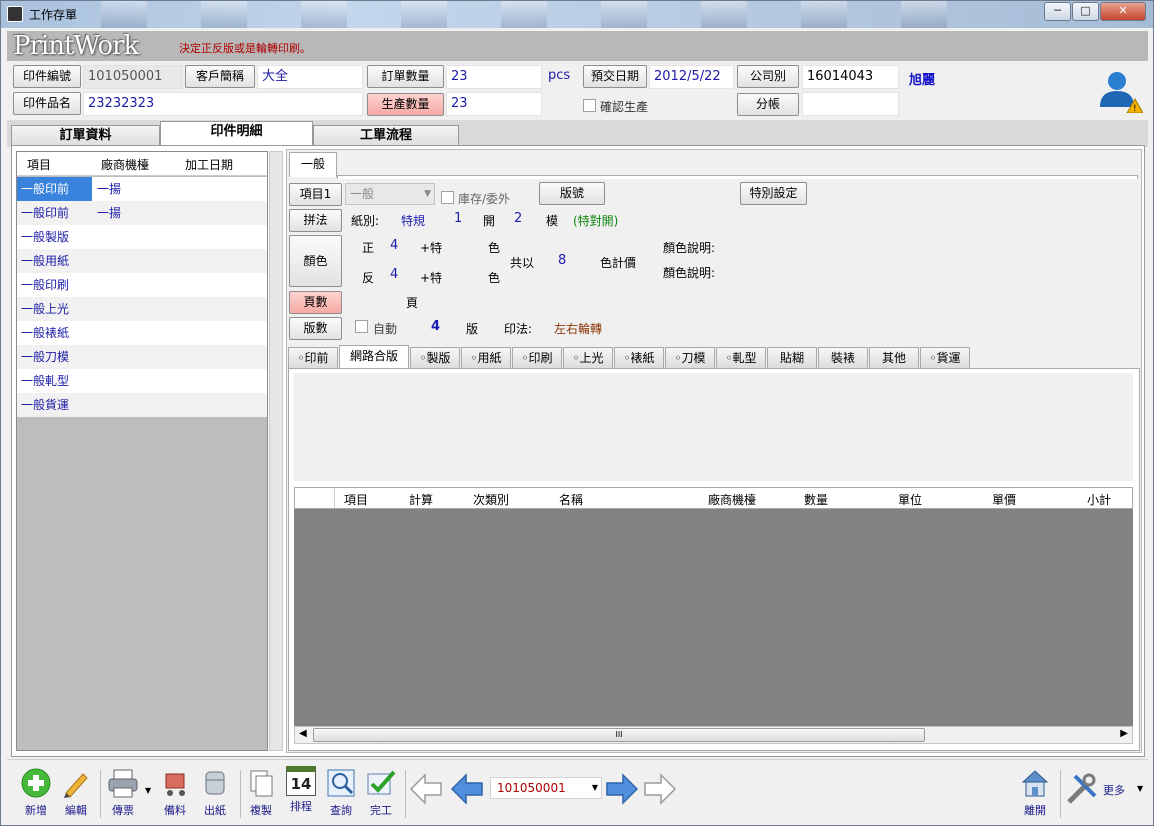 Image resolution: width=1154 pixels, height=826 pixels. What do you see at coordinates (816, 499) in the screenshot?
I see `col-grid-qty: 數量` at bounding box center [816, 499].